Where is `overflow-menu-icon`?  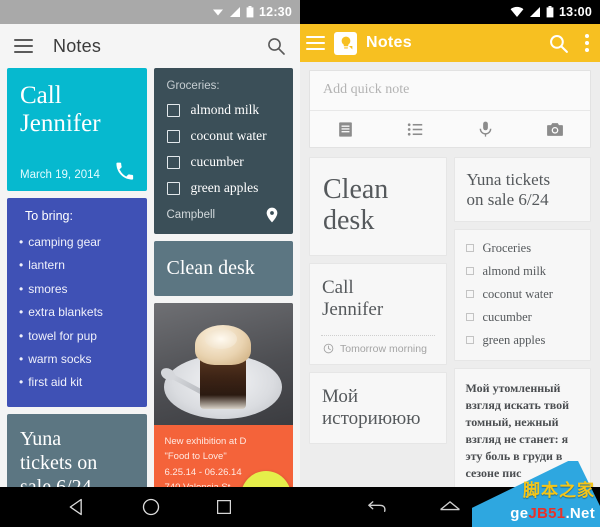
overflow-menu-icon is located at coordinates (585, 43).